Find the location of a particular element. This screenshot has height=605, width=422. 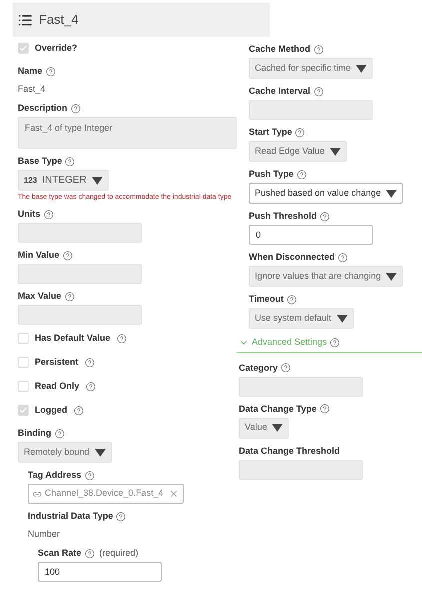

field-label: Timeout is located at coordinates (266, 299).